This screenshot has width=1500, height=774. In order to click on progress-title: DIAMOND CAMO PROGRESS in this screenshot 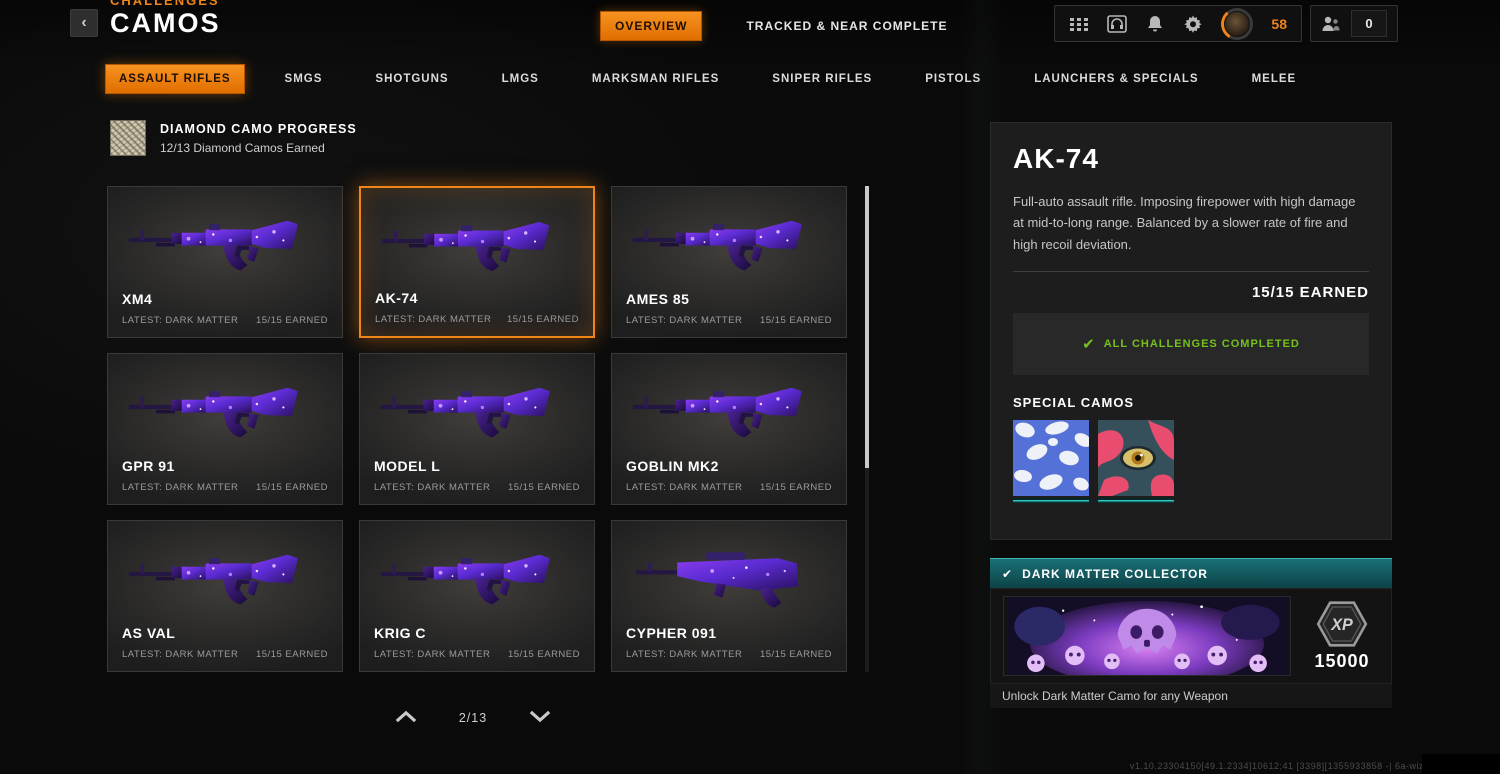, I will do `click(258, 128)`.